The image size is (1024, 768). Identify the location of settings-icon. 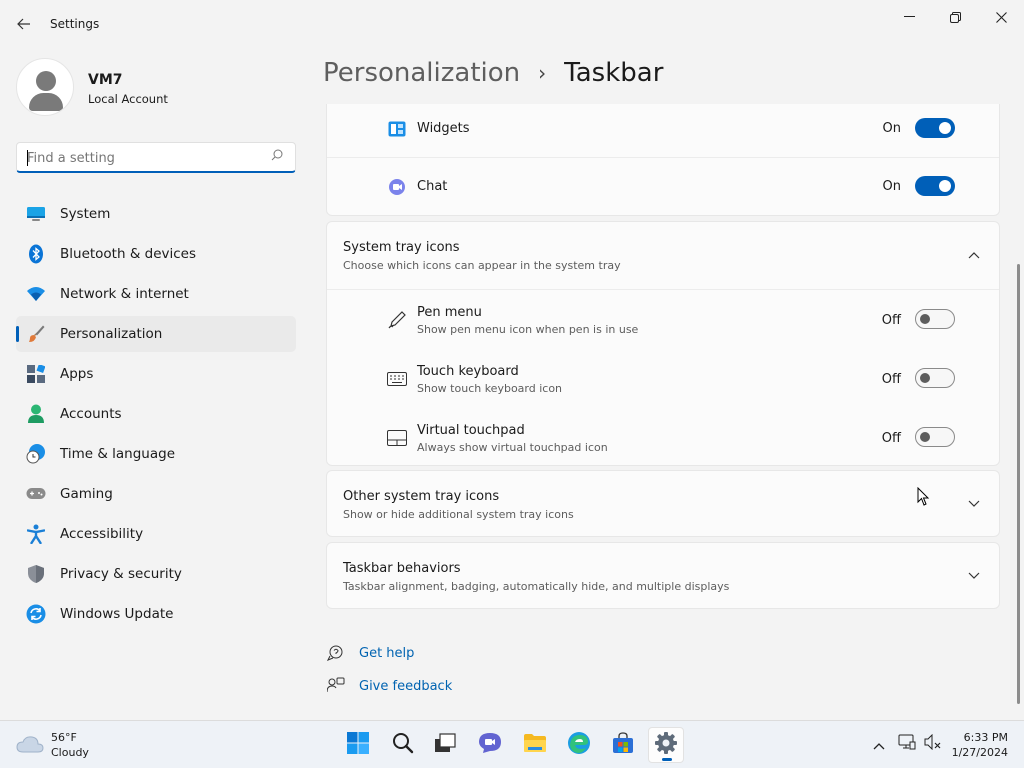
(666, 745).